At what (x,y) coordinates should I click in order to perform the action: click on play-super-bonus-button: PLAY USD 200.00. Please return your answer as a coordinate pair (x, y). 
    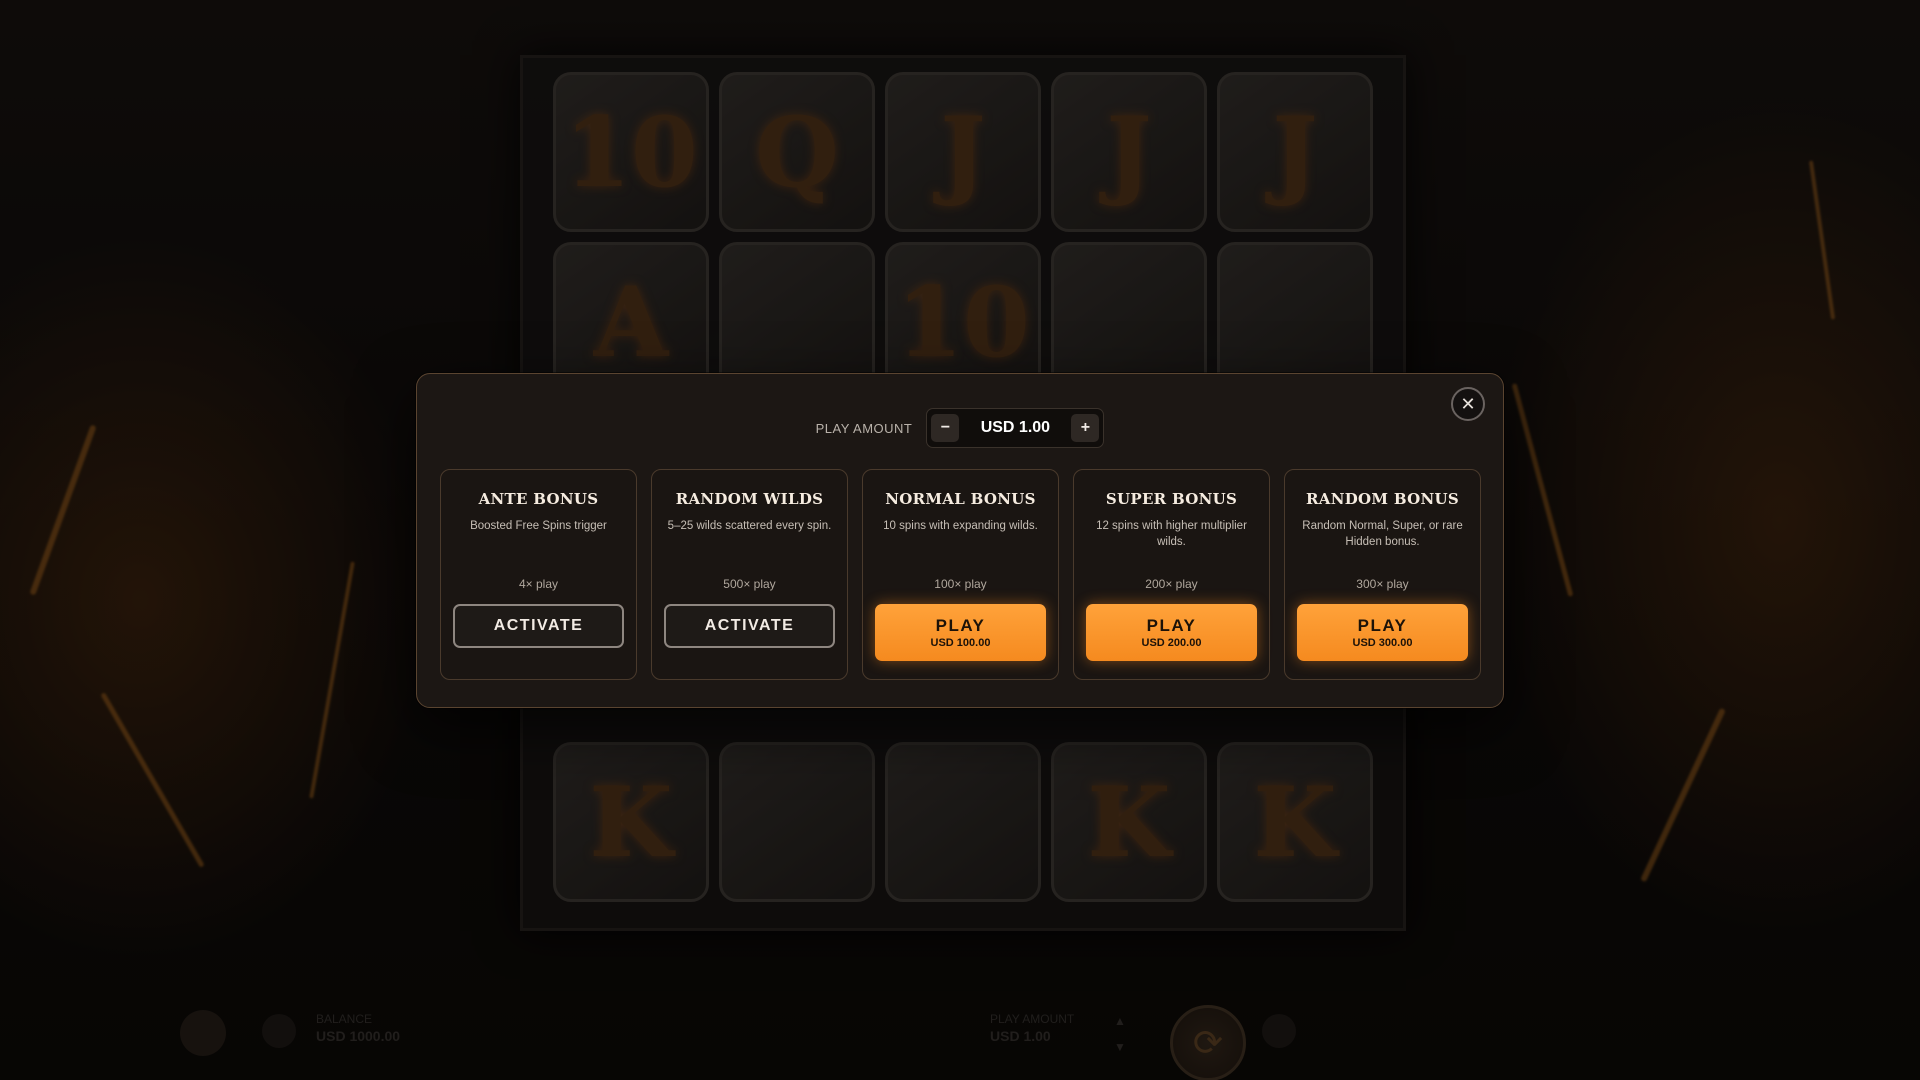
    Looking at the image, I should click on (1171, 632).